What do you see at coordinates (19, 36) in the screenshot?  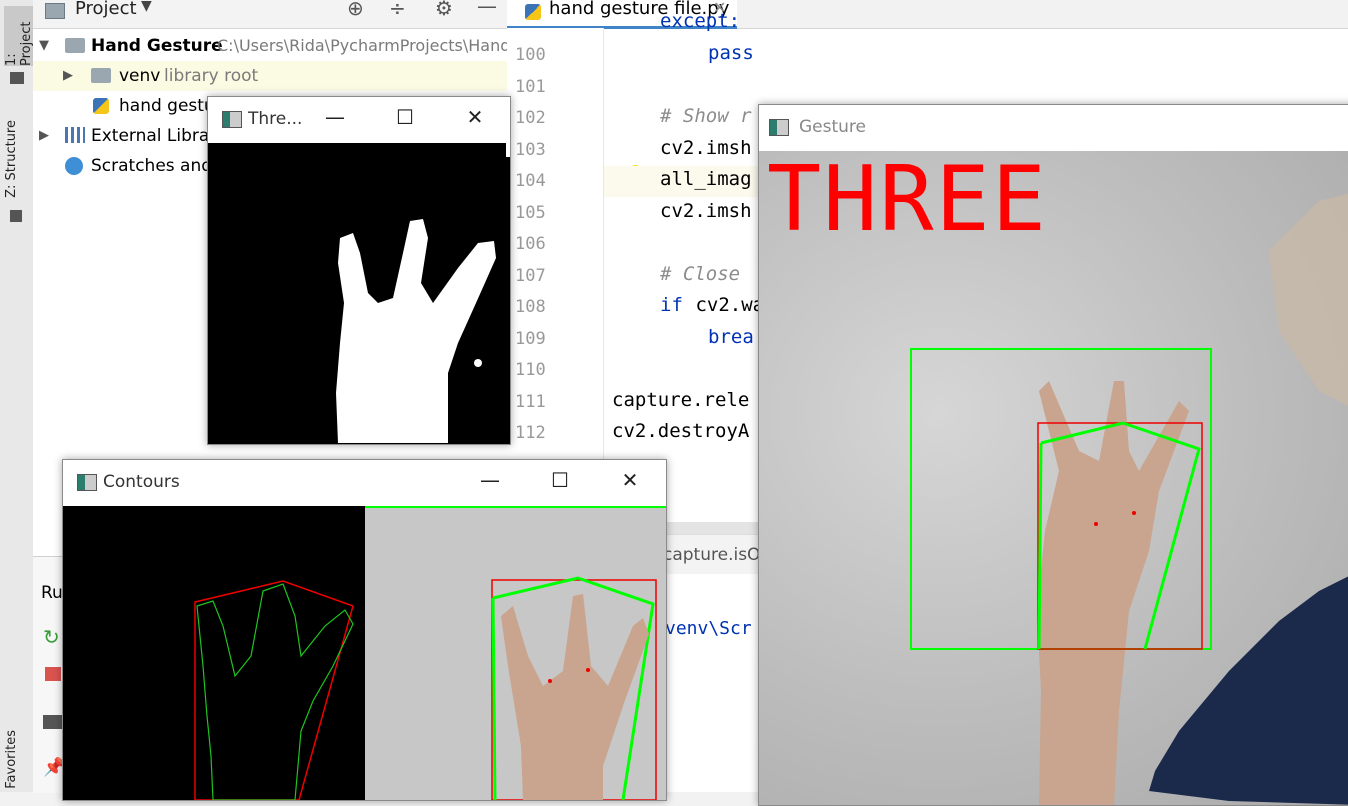 I see `project-tool-tab: 1: Project` at bounding box center [19, 36].